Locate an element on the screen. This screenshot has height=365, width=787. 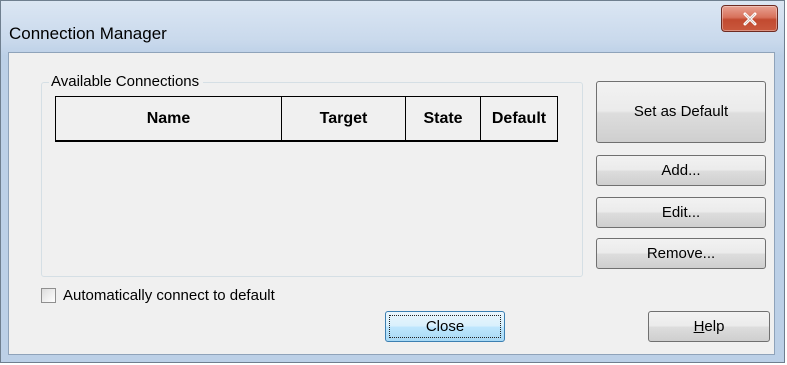
available-connections-label: Available Connections is located at coordinates (126, 81).